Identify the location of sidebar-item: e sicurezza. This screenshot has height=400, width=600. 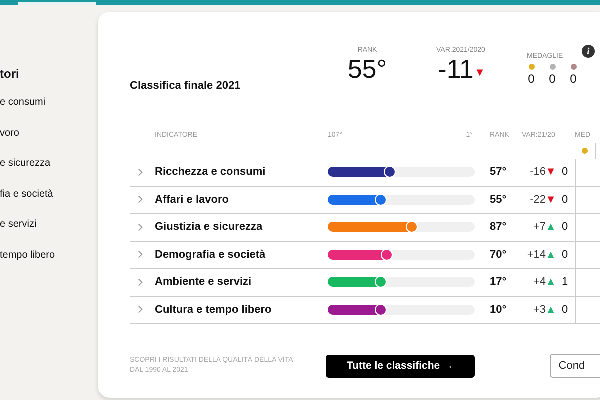
(49, 173).